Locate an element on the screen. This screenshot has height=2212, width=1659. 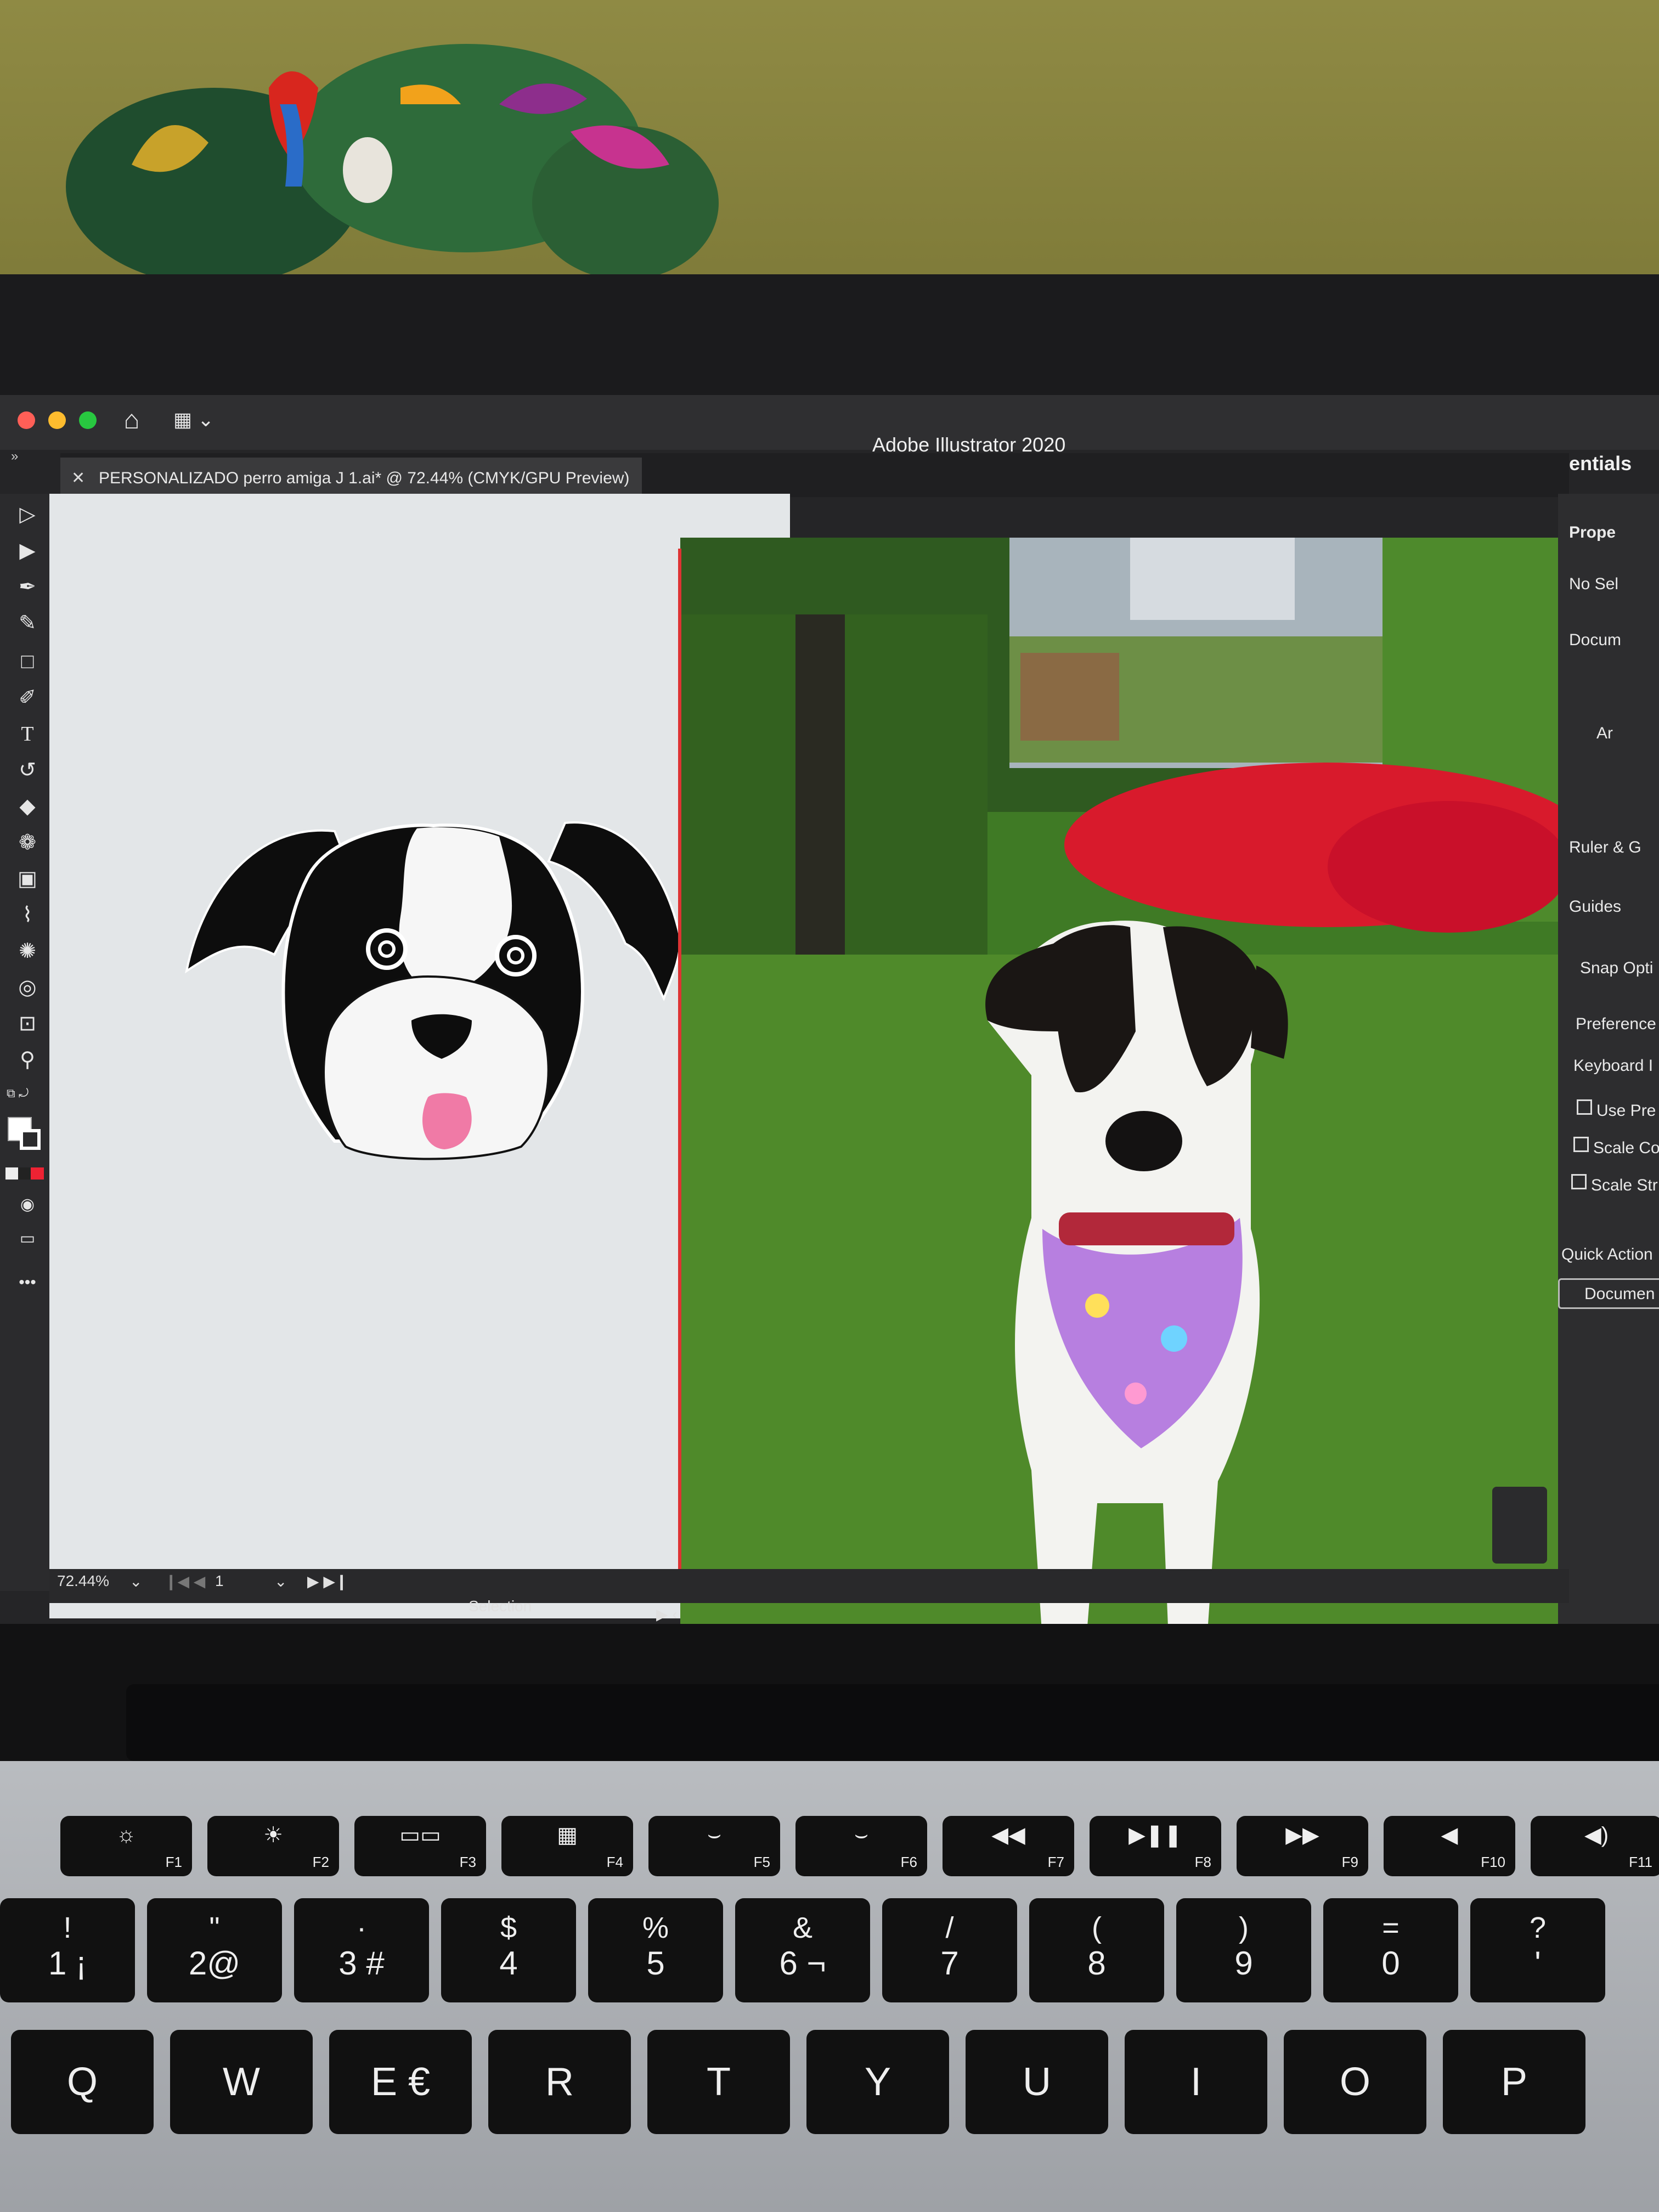
use-preview-checkbox is located at coordinates (1585, 1107).